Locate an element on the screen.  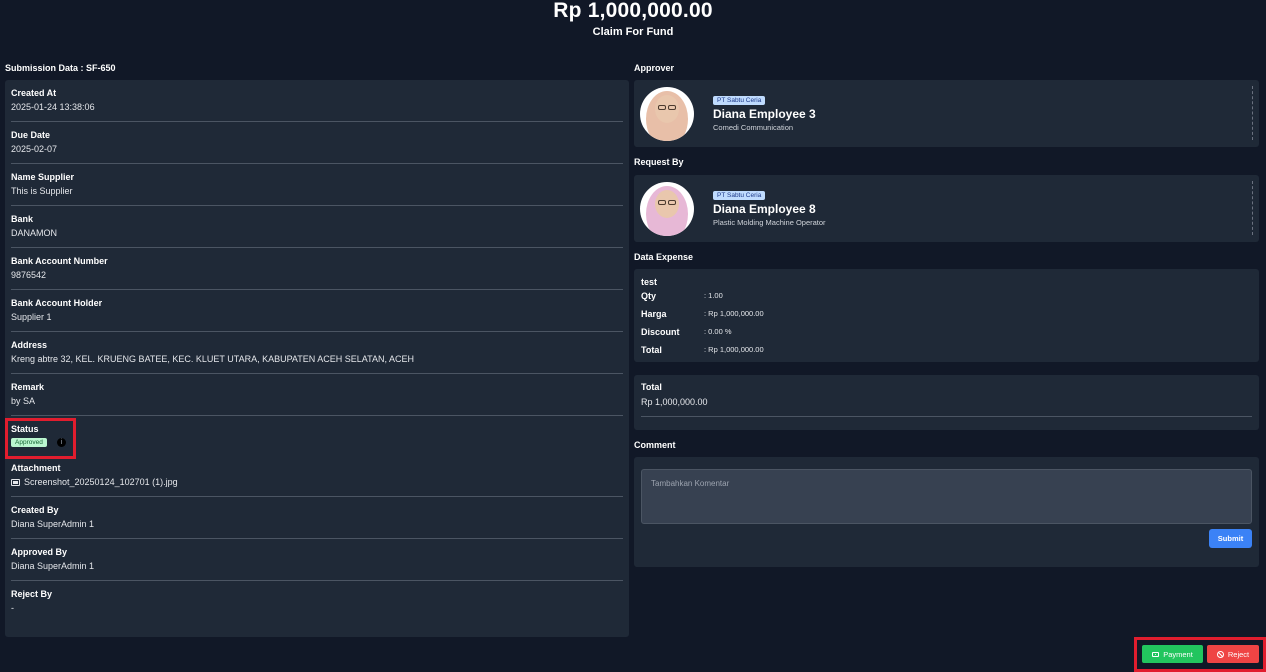
expense-discount-value: : 0.00 % is located at coordinates (718, 331).